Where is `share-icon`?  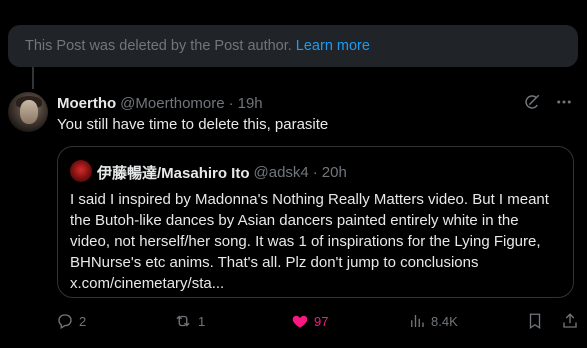
share-icon is located at coordinates (570, 320).